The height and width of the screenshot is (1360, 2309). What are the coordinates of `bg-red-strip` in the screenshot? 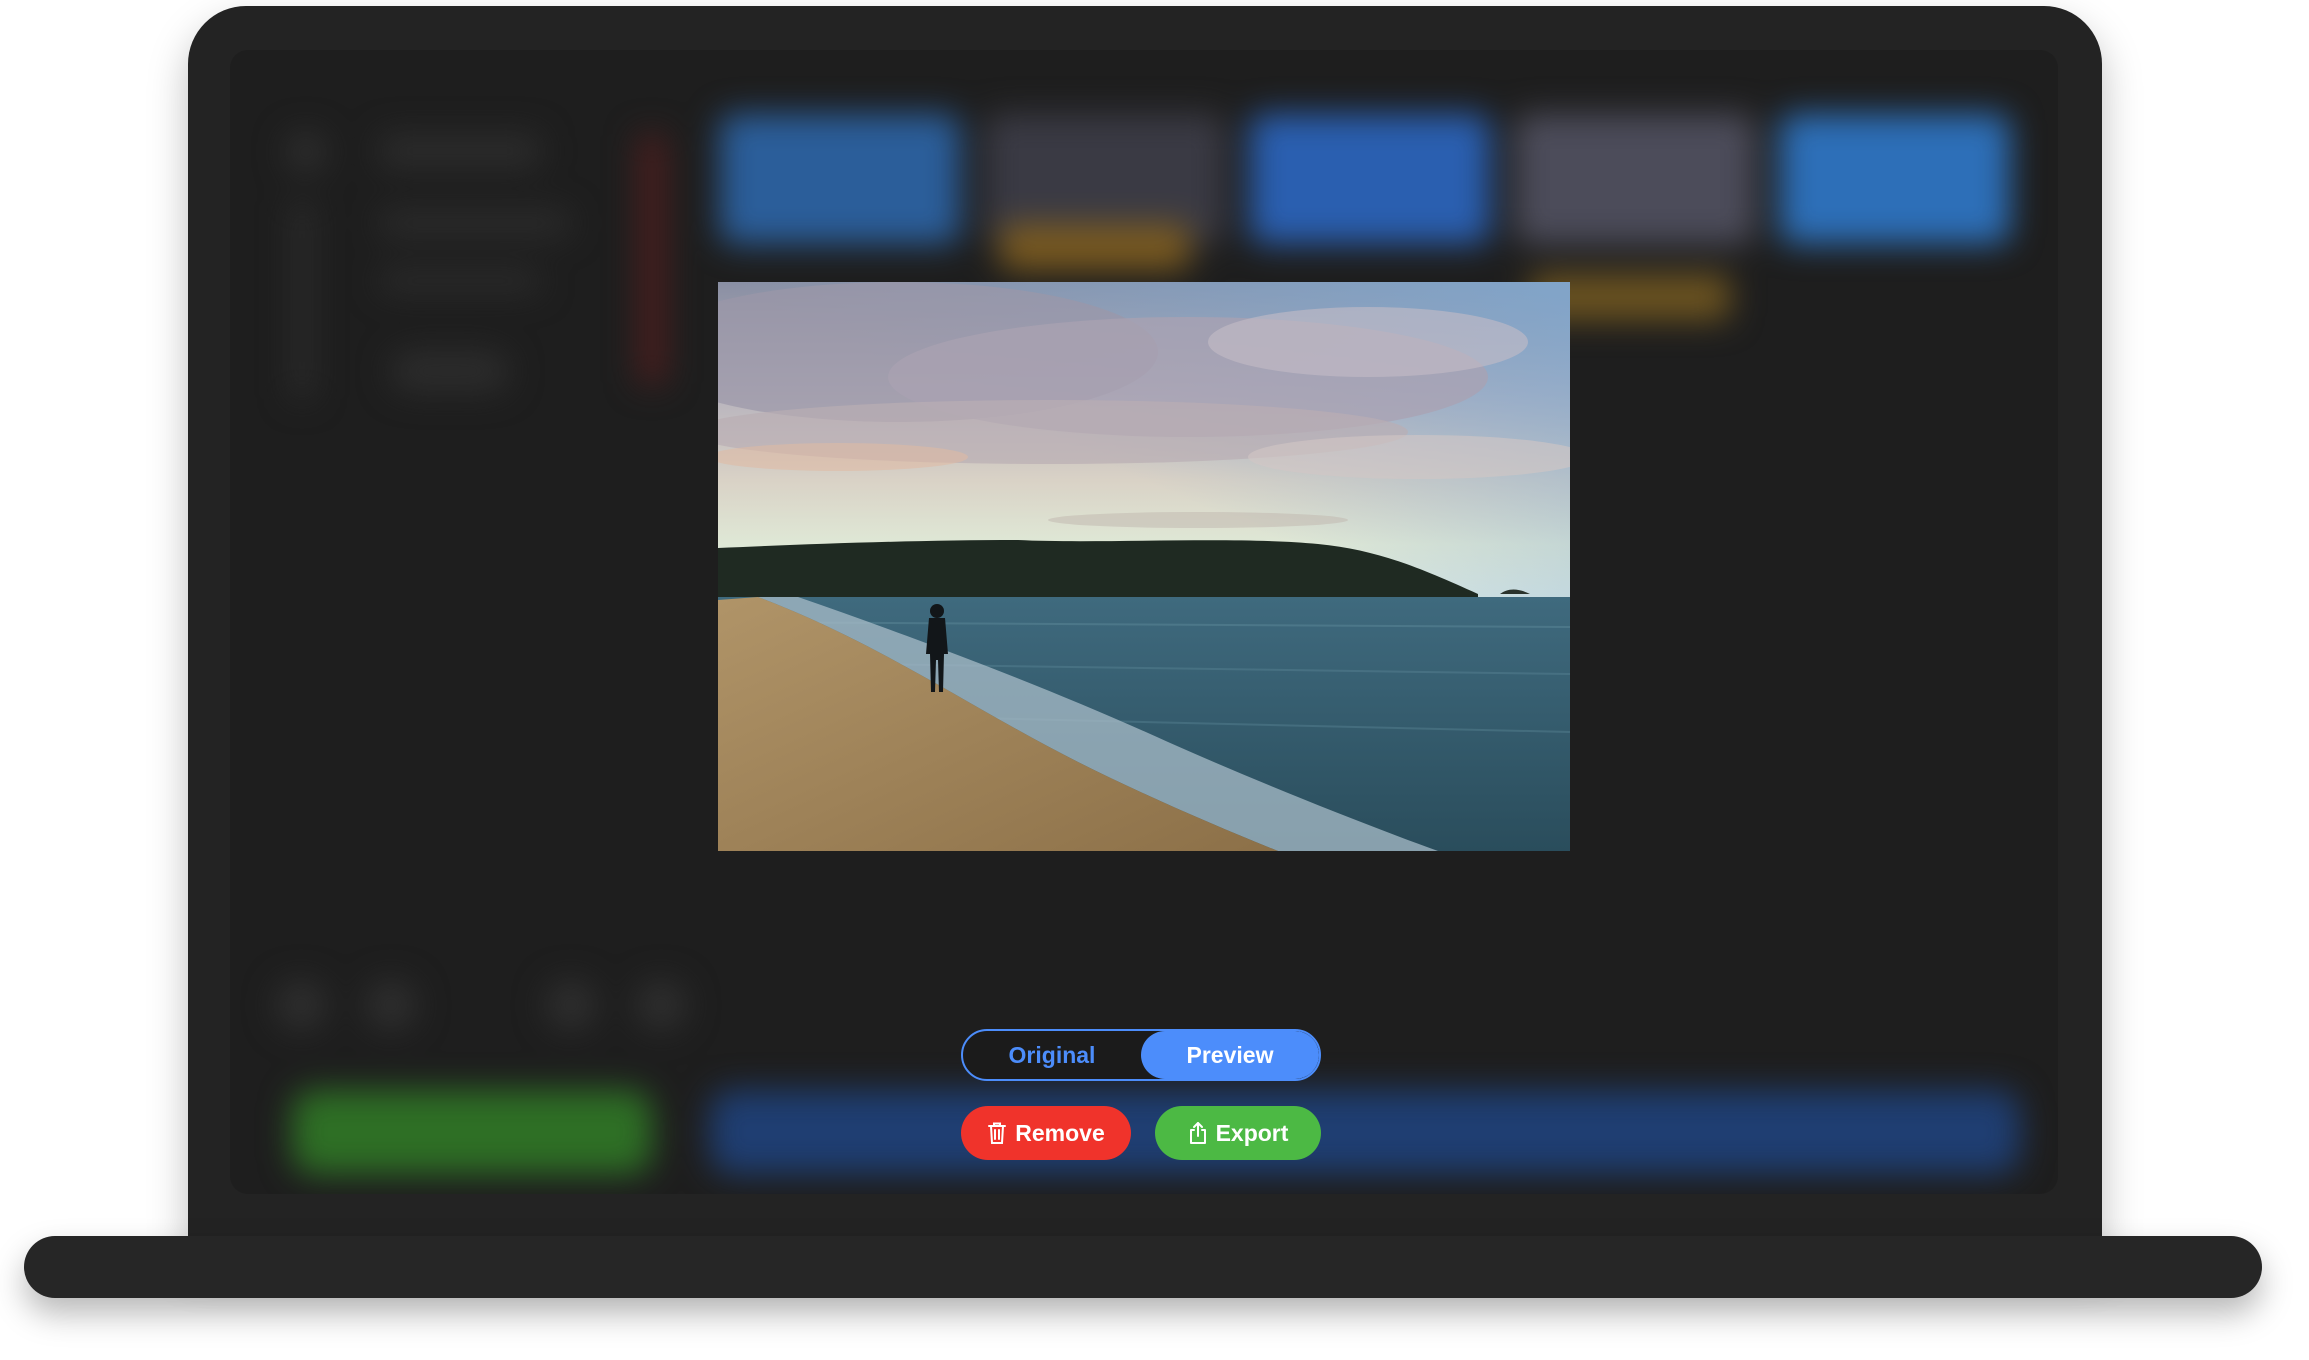 It's located at (652, 259).